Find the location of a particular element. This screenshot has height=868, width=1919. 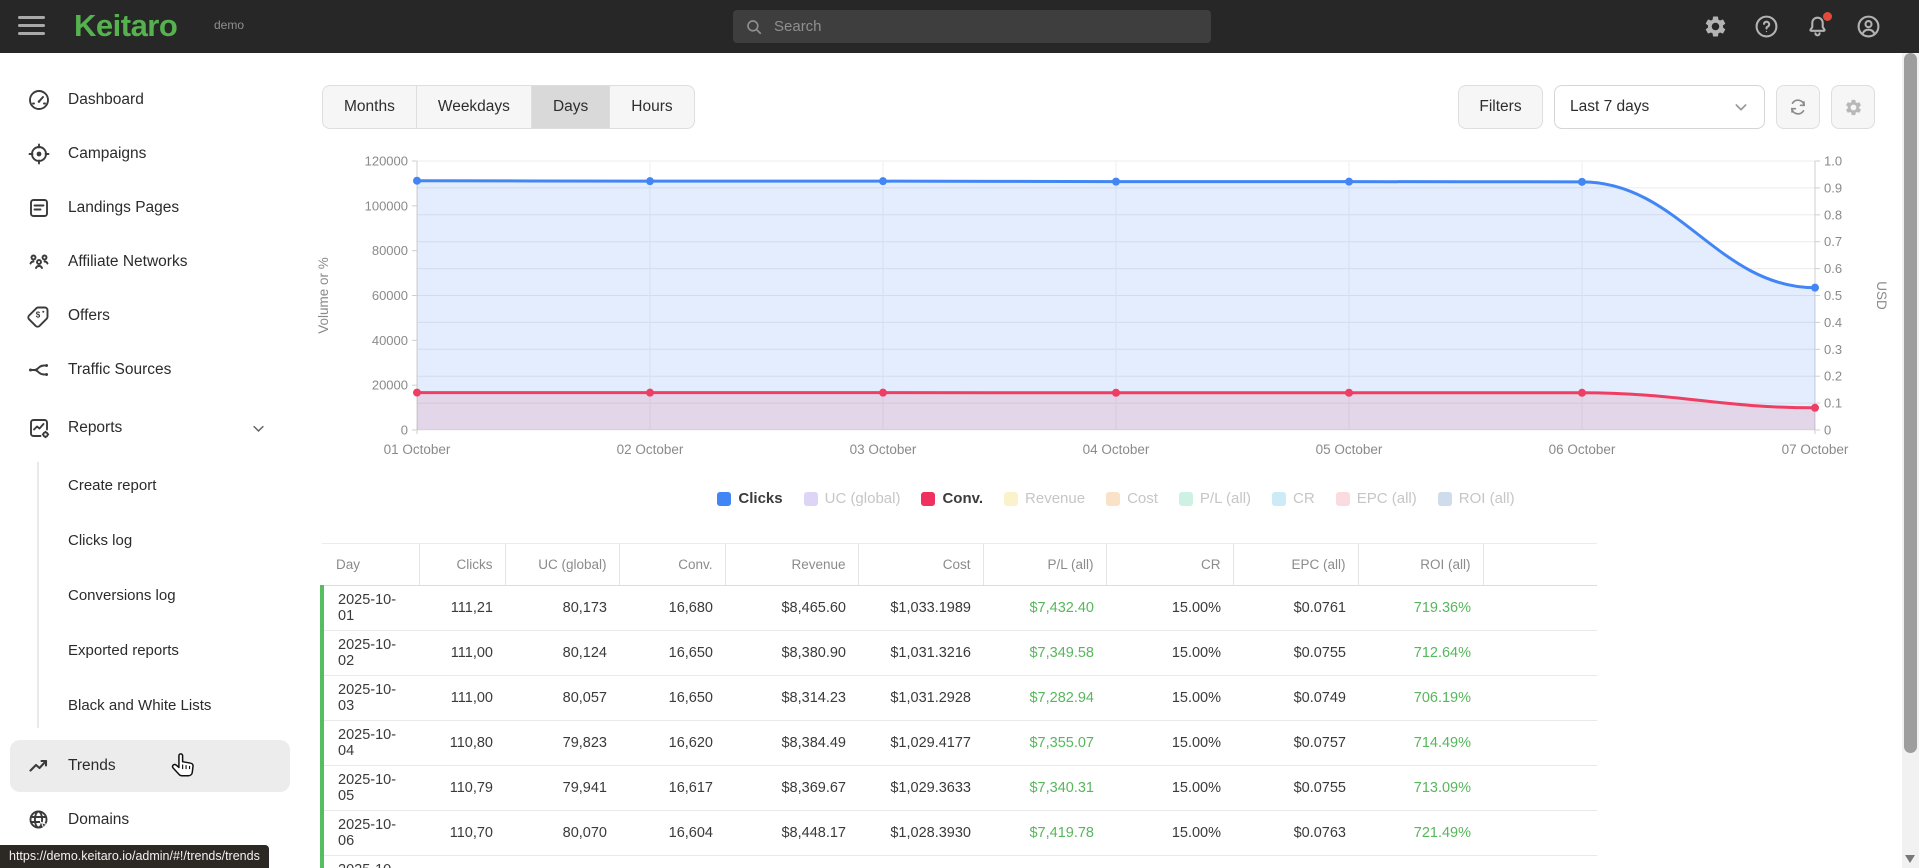

sidebar-item-traffic-sources: Traffic Sources is located at coordinates (150, 370).